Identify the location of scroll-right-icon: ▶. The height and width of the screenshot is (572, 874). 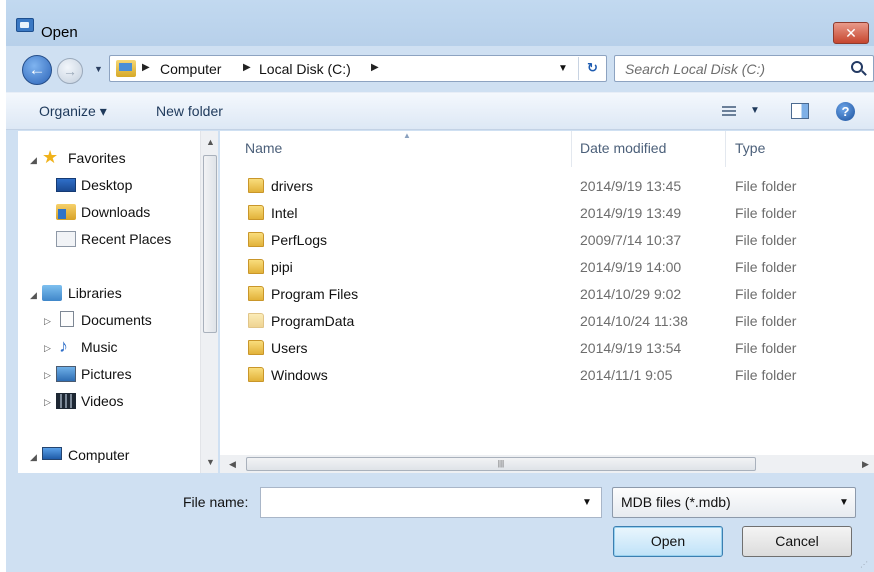
(865, 464).